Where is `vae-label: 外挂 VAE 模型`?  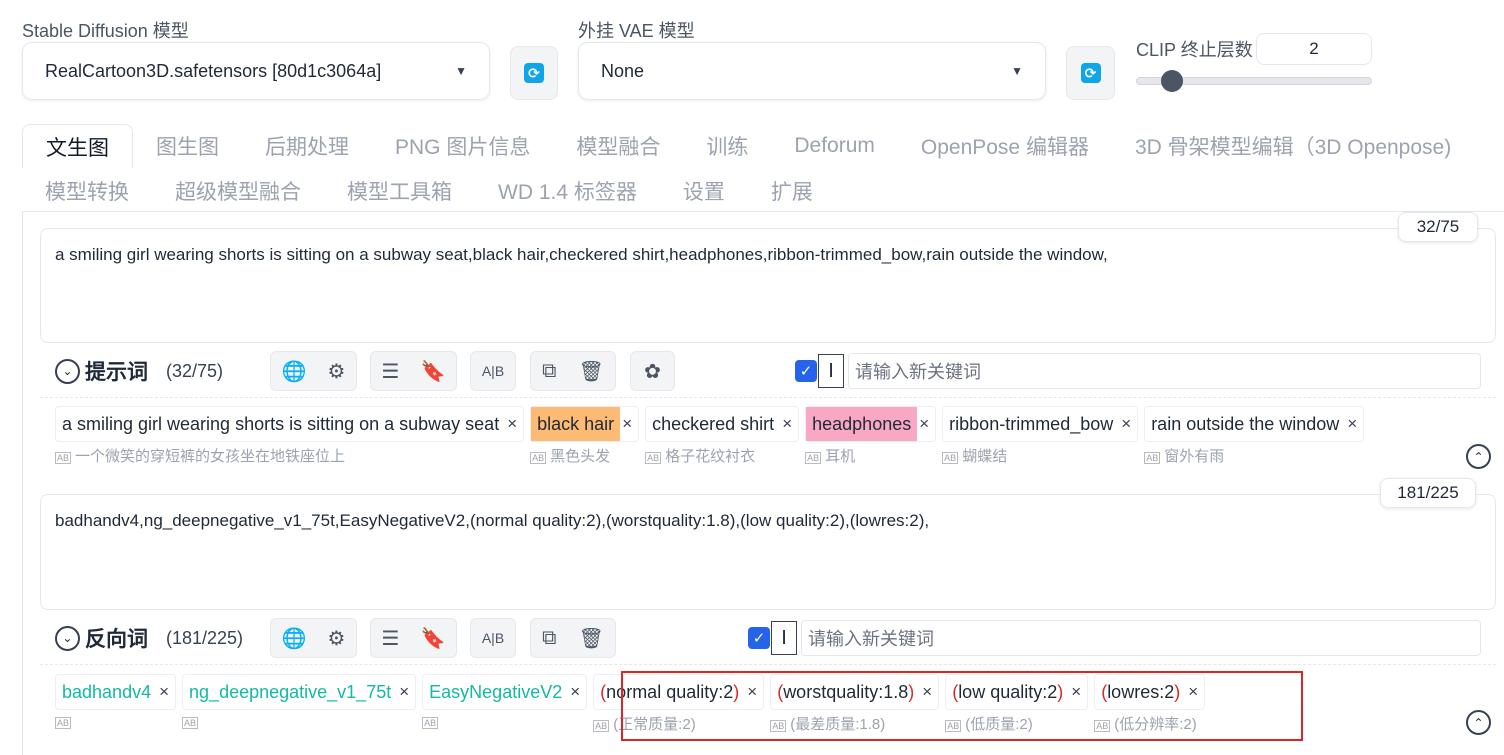 vae-label: 外挂 VAE 模型 is located at coordinates (636, 31).